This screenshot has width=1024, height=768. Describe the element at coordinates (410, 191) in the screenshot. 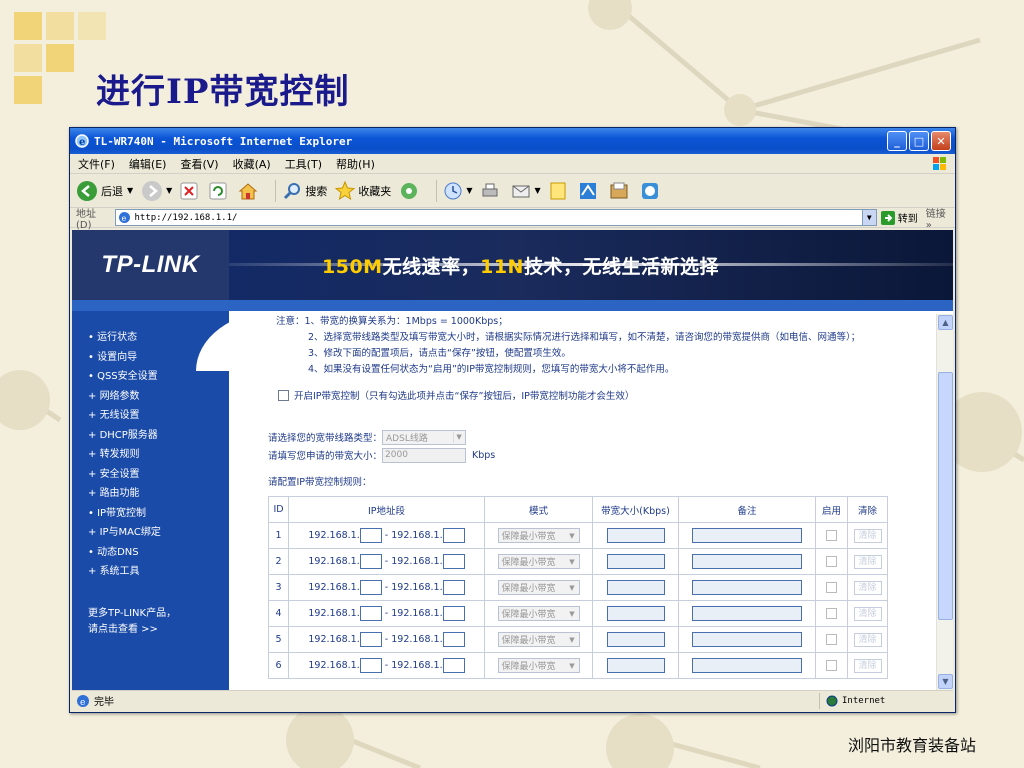

I see `media-button` at that location.